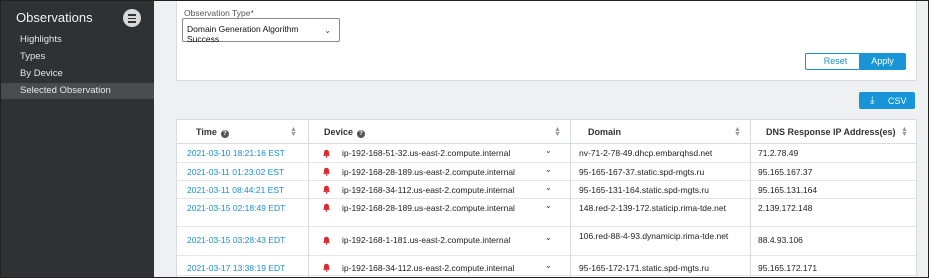  Describe the element at coordinates (646, 153) in the screenshot. I see `domain-value: nv-71-2-78-49.dhcp.embarqhsd.net` at that location.